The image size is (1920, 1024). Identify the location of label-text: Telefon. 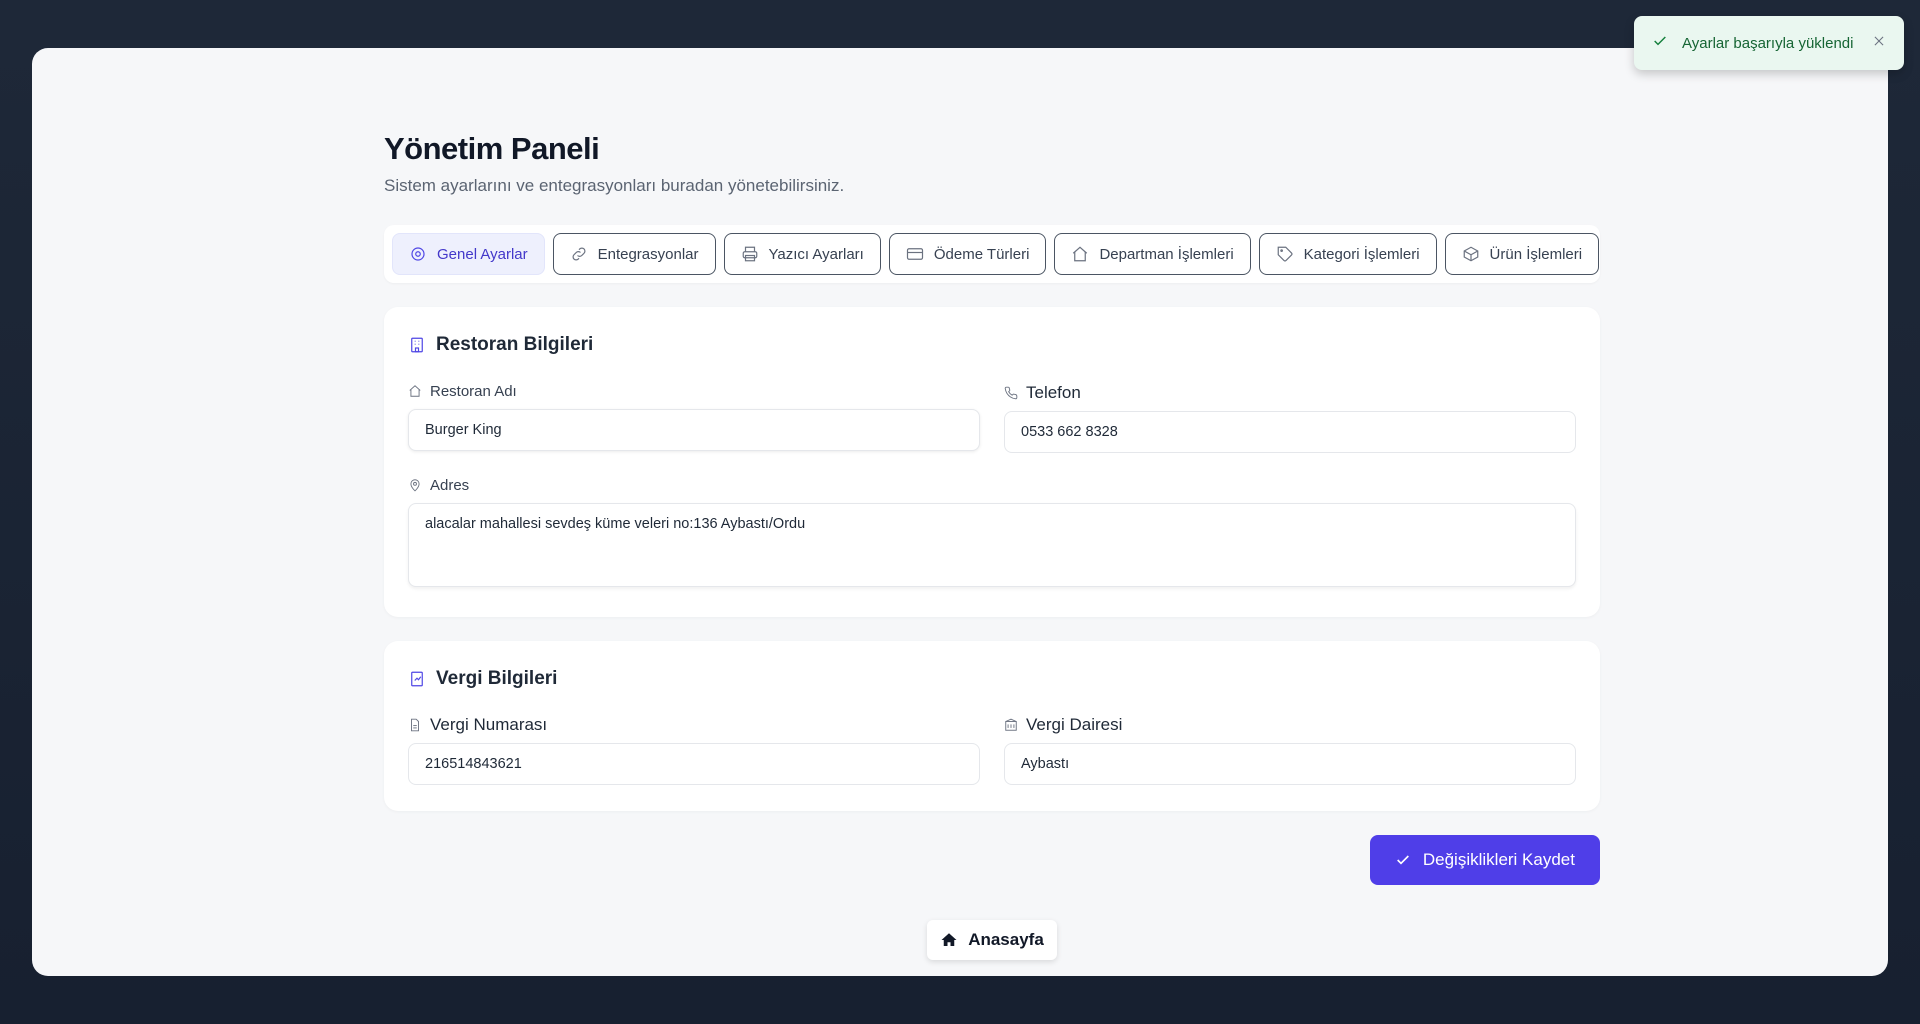
(1053, 392).